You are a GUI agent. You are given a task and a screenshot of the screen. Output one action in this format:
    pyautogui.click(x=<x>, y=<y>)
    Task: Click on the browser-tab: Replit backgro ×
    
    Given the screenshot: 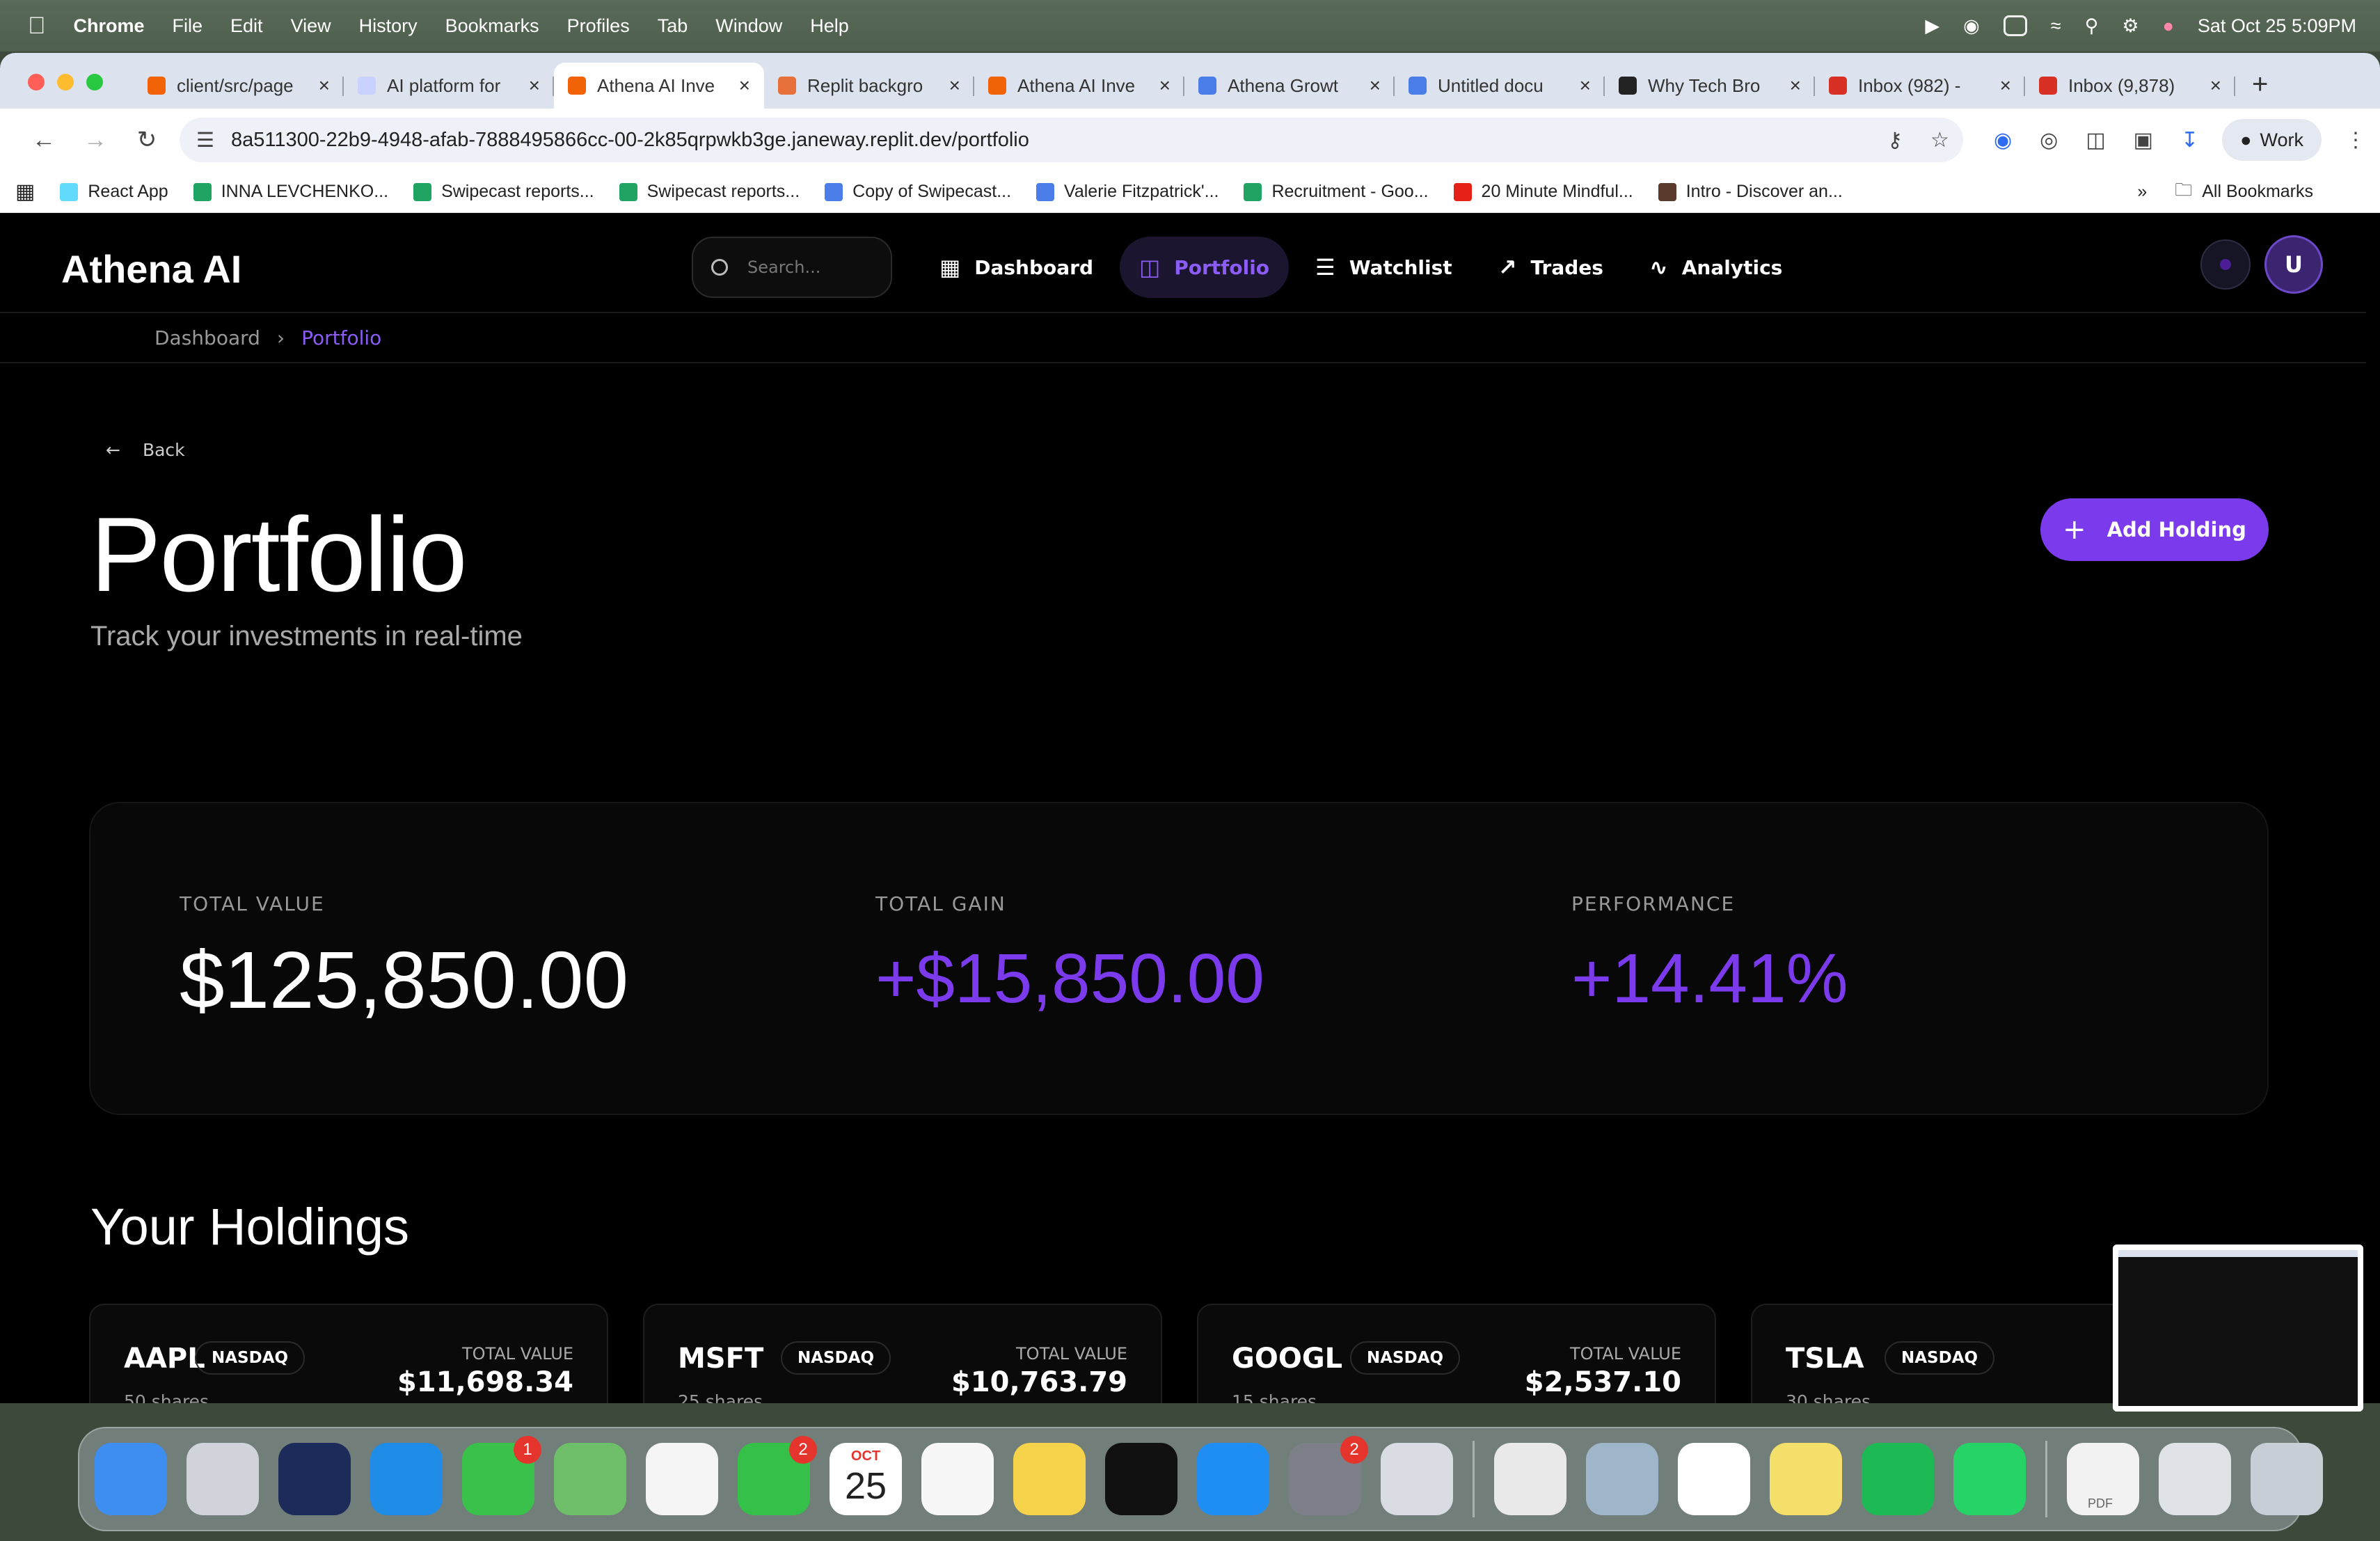 What is the action you would take?
    pyautogui.click(x=869, y=86)
    